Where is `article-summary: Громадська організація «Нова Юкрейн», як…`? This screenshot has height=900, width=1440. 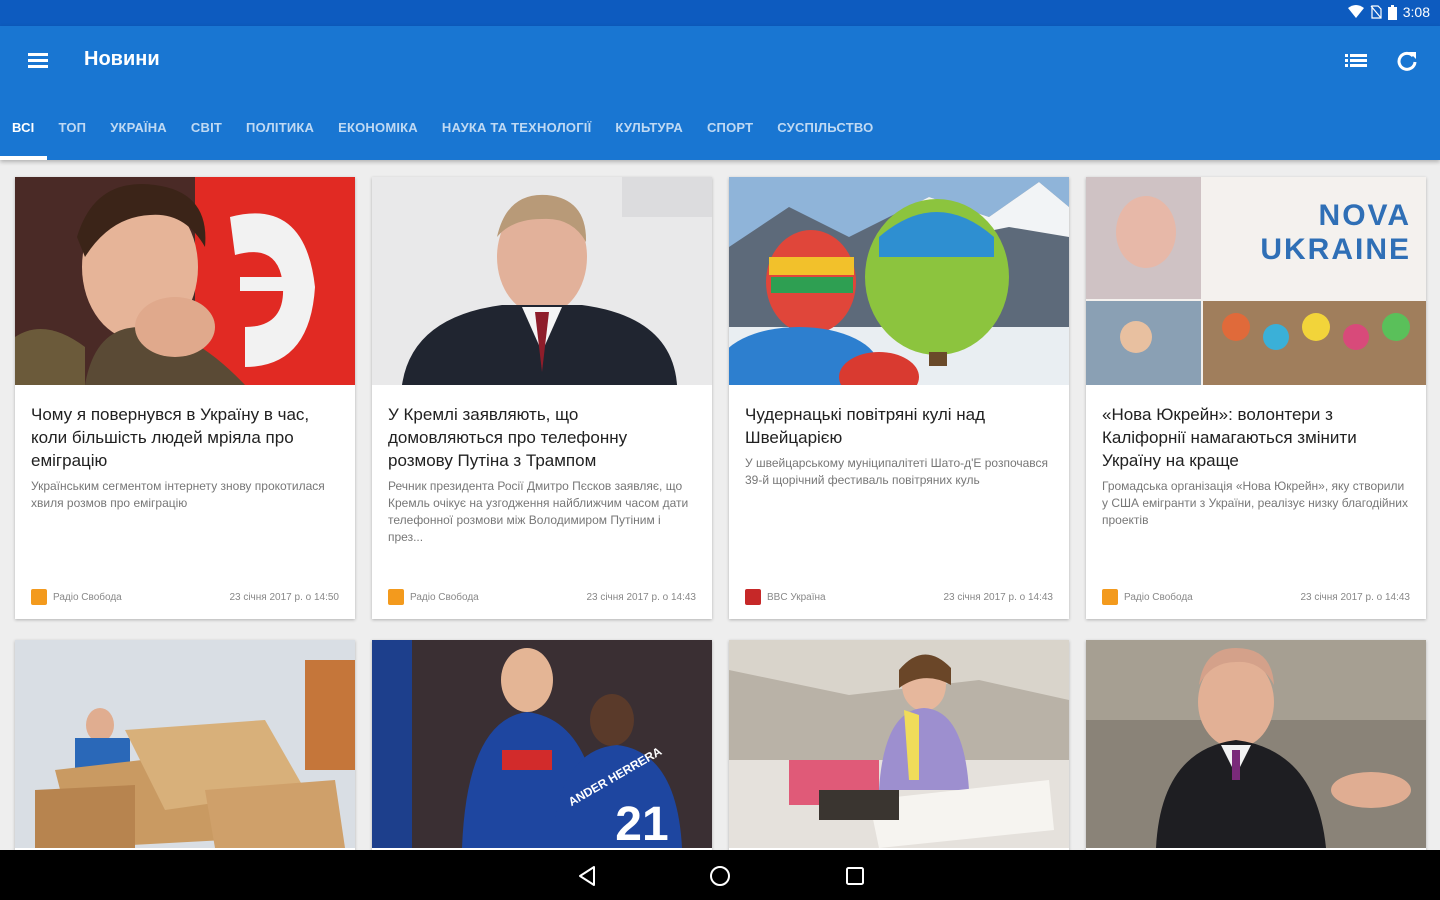
article-summary: Громадська організація «Нова Юкрейн», як… is located at coordinates (1255, 503).